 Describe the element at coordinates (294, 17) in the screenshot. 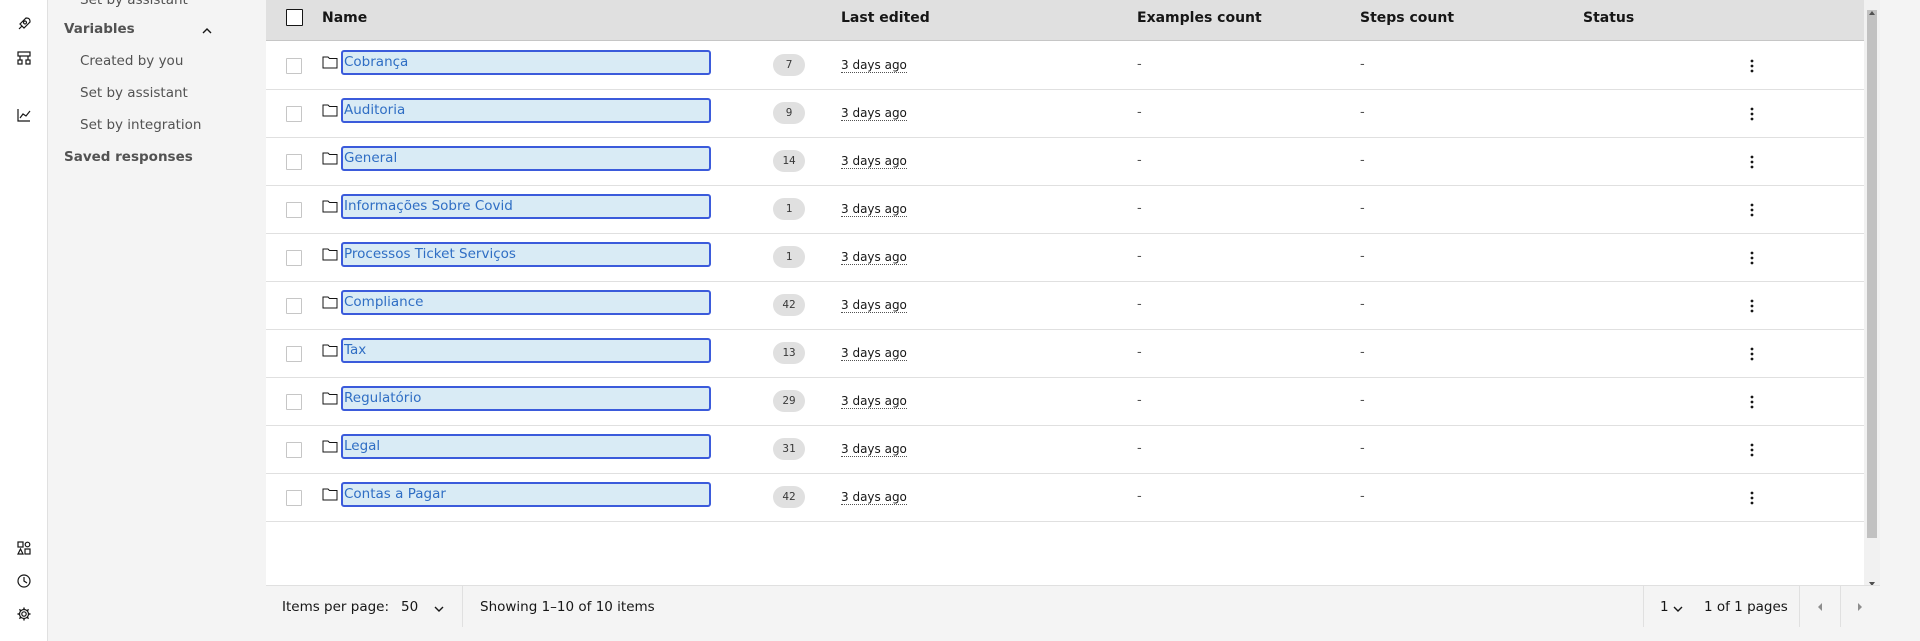

I see `select-all-checkbox` at that location.